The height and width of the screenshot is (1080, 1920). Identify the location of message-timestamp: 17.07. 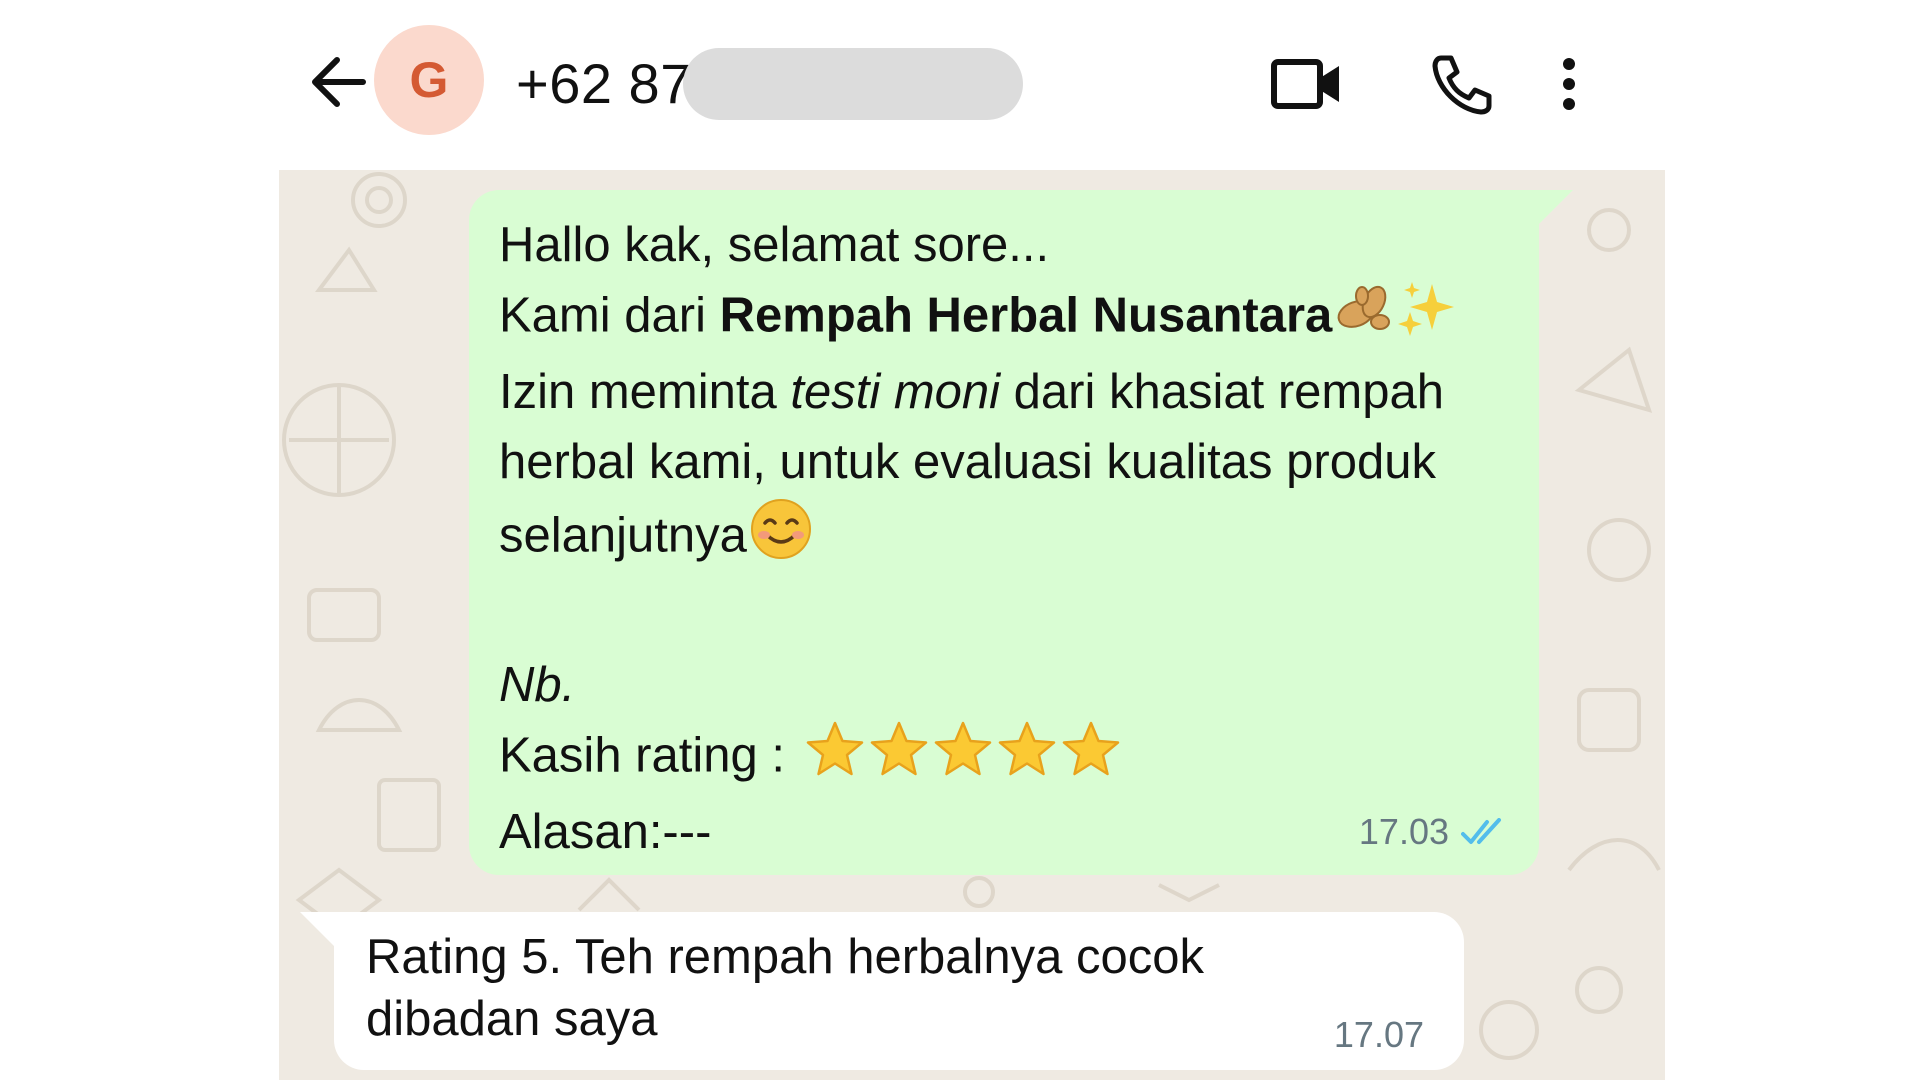
(1378, 1034).